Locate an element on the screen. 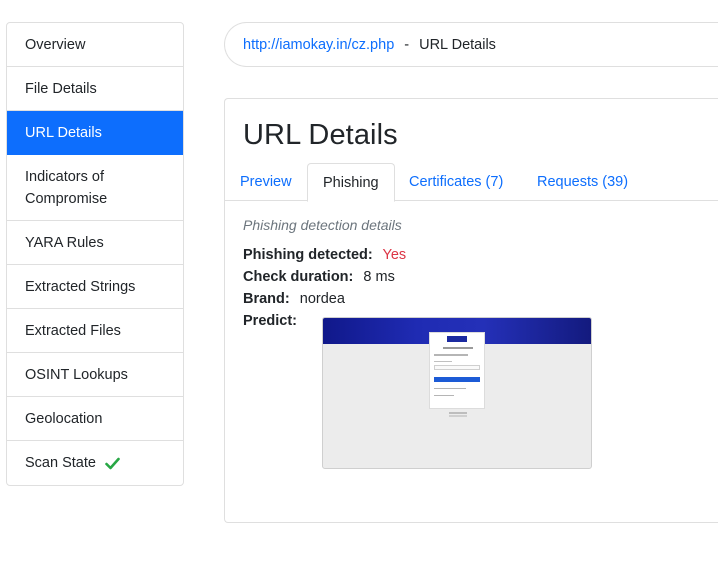 This screenshot has height=582, width=718. sidebar-item-label: Extracted Strings is located at coordinates (80, 286).